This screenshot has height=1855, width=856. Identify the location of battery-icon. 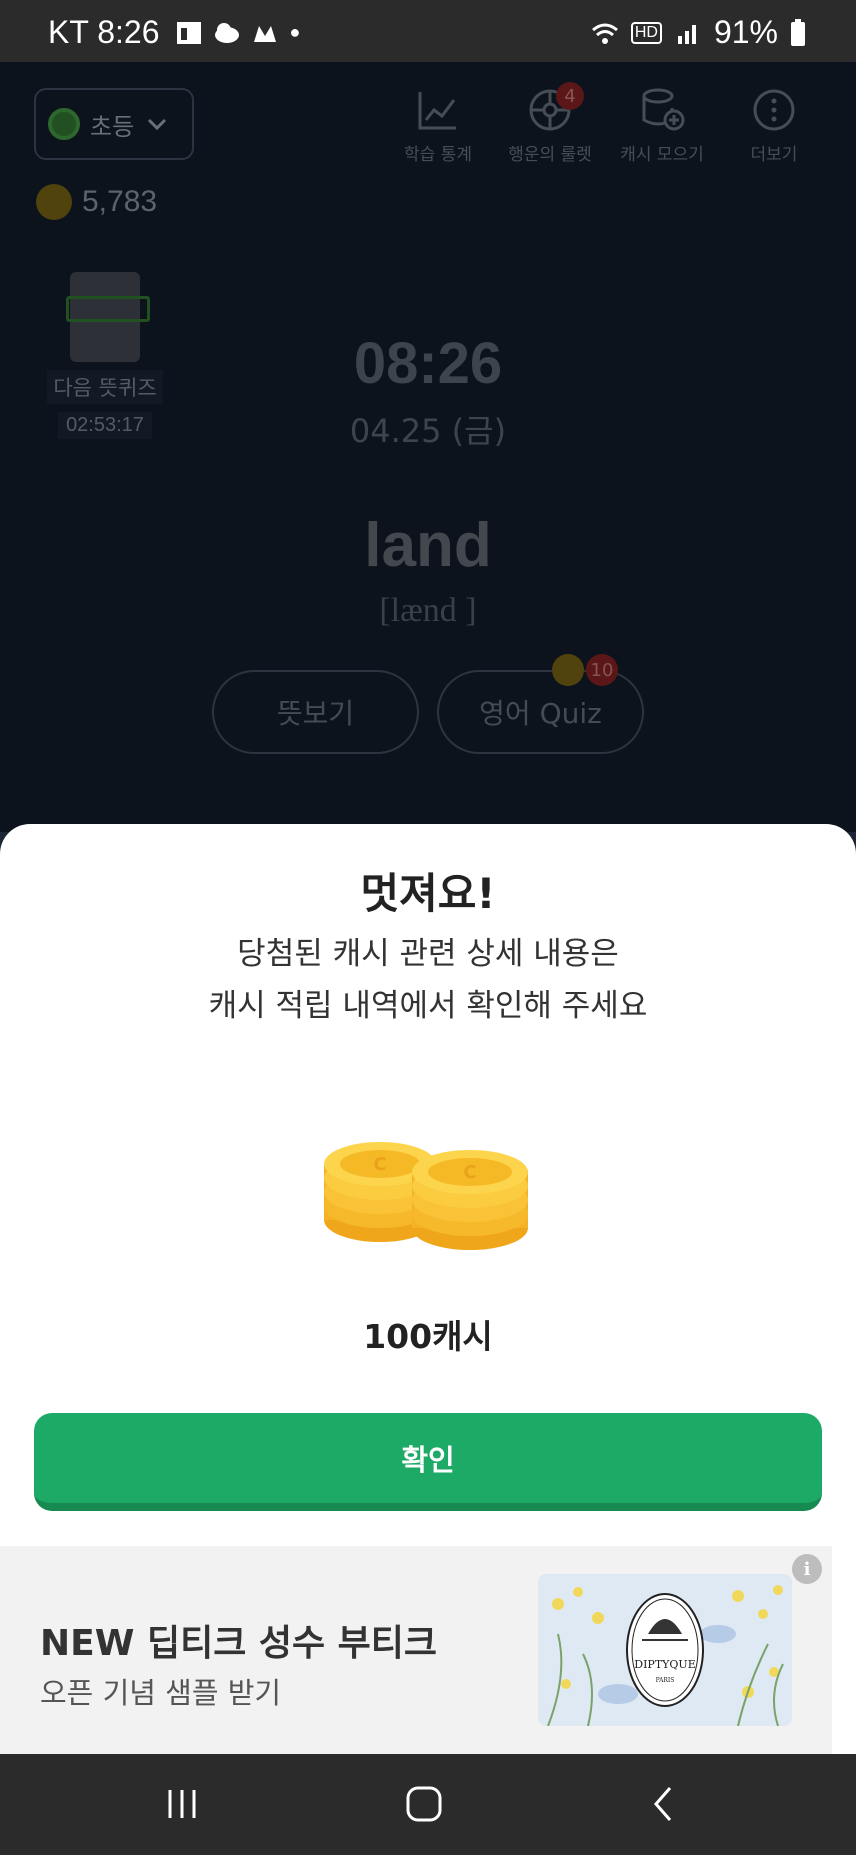
(798, 32).